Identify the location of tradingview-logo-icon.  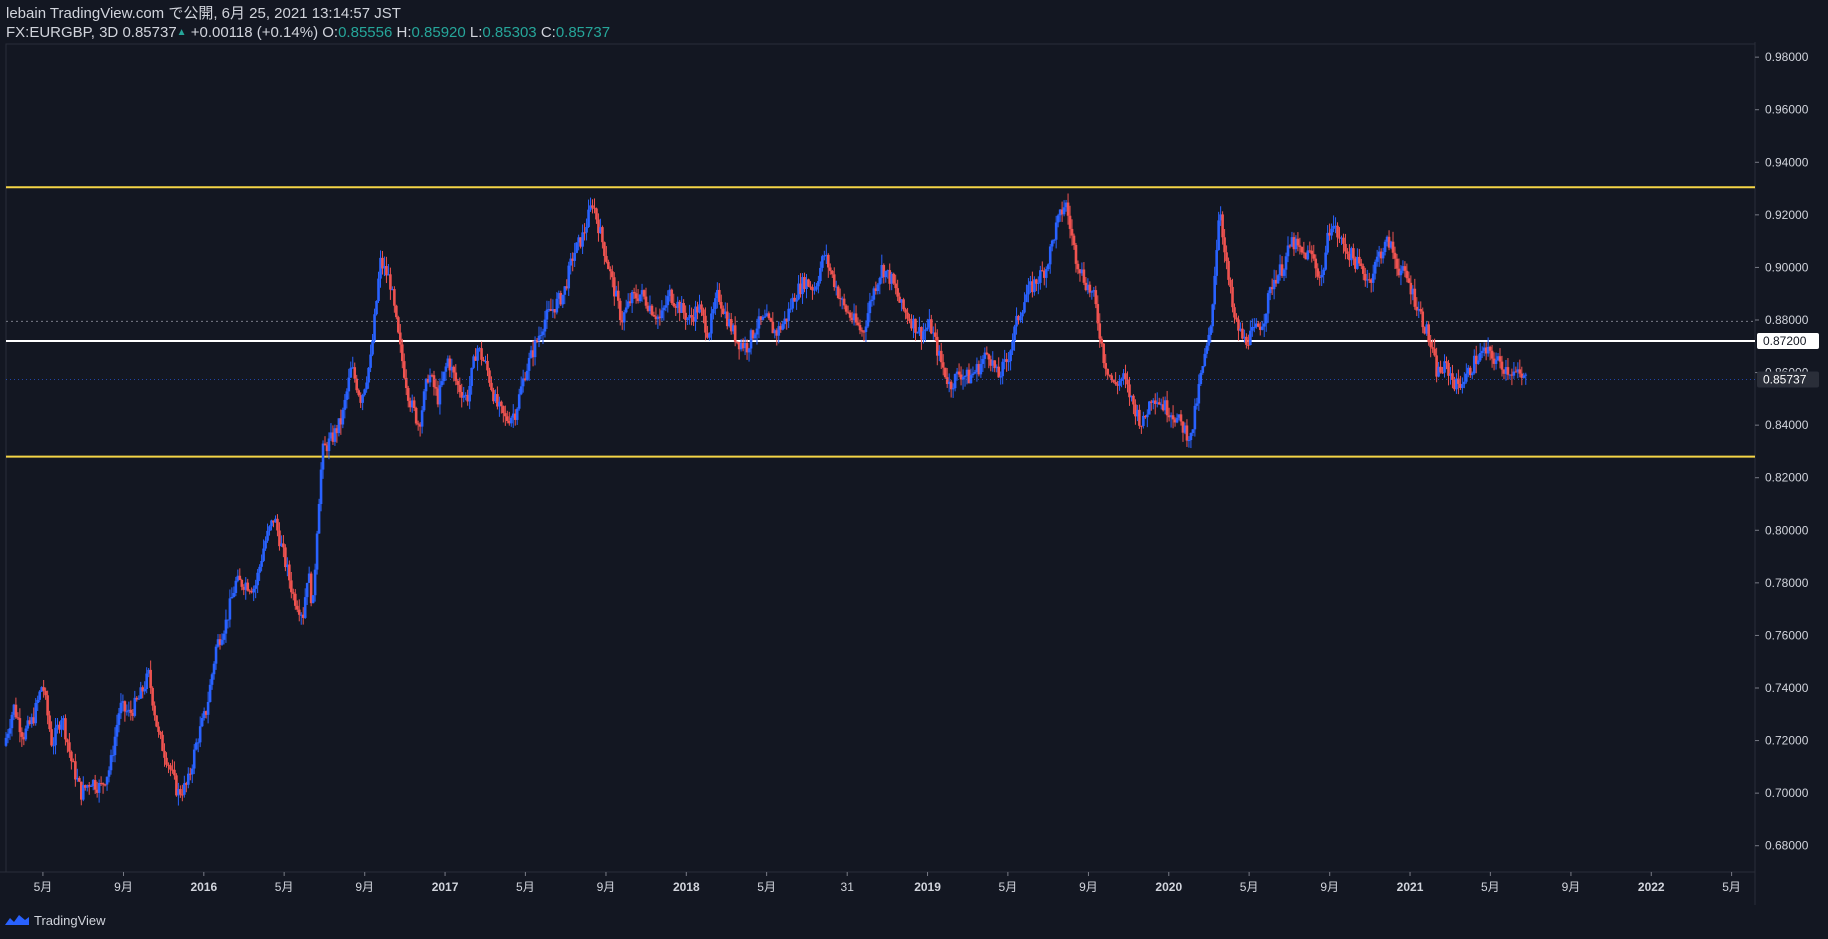
(17, 920).